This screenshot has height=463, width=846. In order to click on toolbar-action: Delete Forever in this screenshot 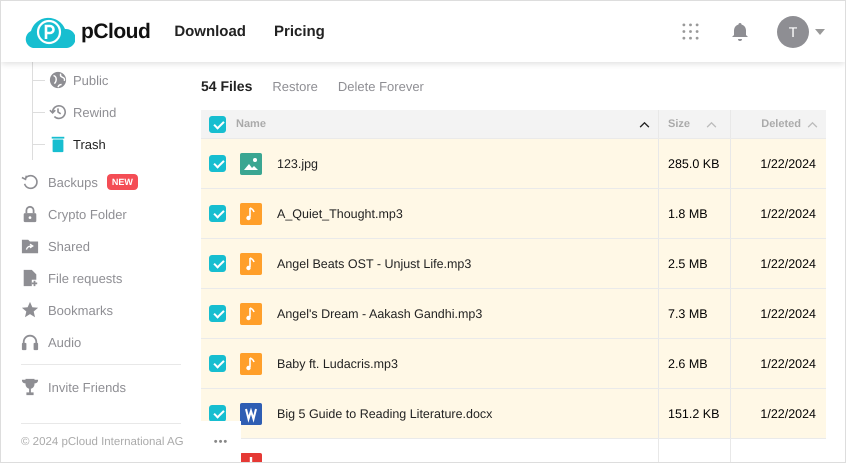, I will do `click(381, 86)`.